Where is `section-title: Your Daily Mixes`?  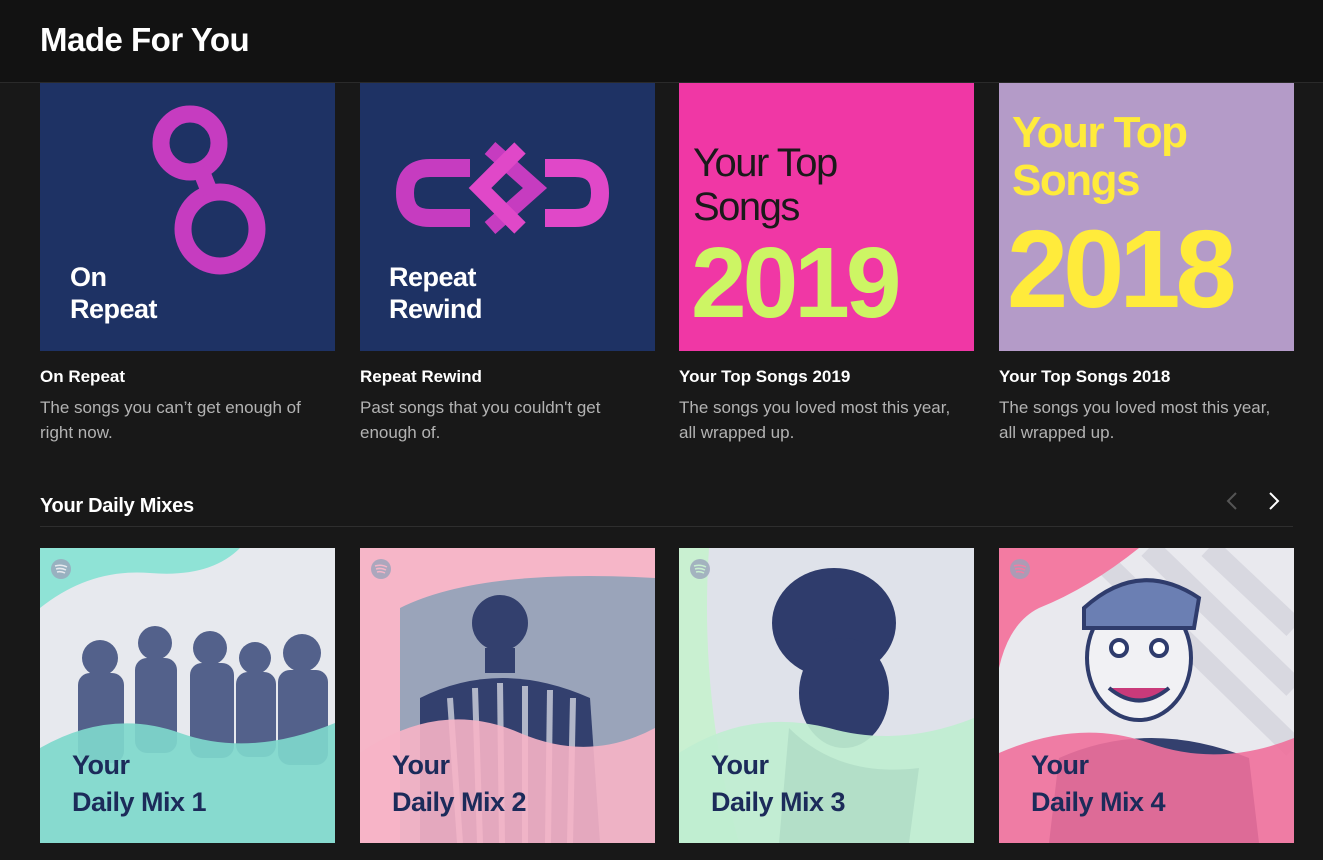 section-title: Your Daily Mixes is located at coordinates (117, 506).